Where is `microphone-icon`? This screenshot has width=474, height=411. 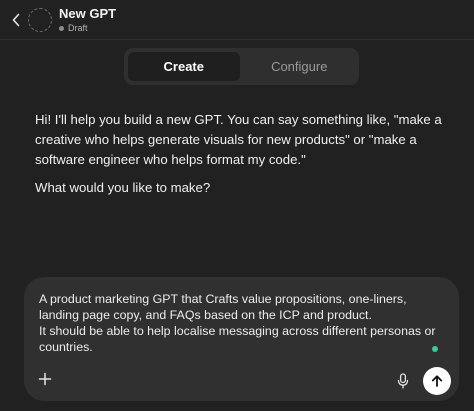 microphone-icon is located at coordinates (403, 381).